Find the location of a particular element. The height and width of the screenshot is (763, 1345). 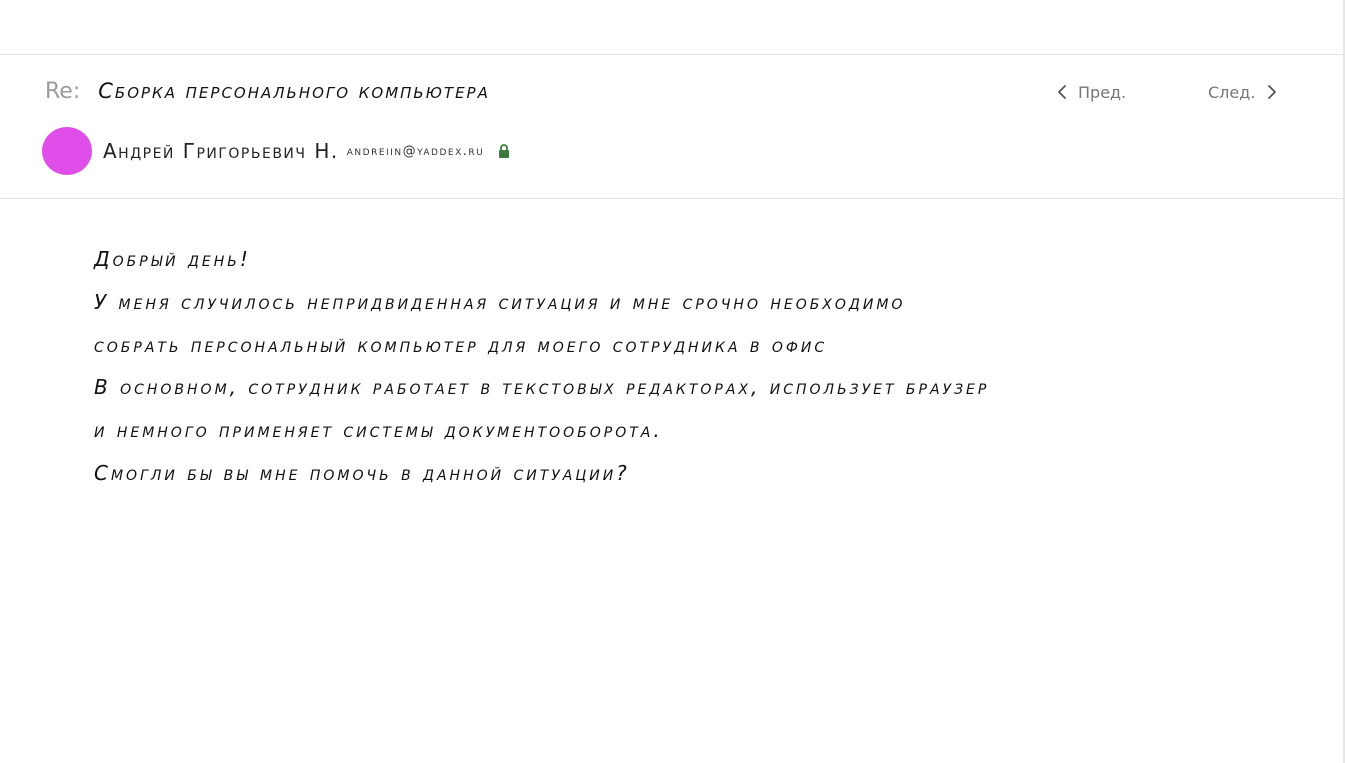

subject-title: Сборка персонального компьютера is located at coordinates (294, 91).